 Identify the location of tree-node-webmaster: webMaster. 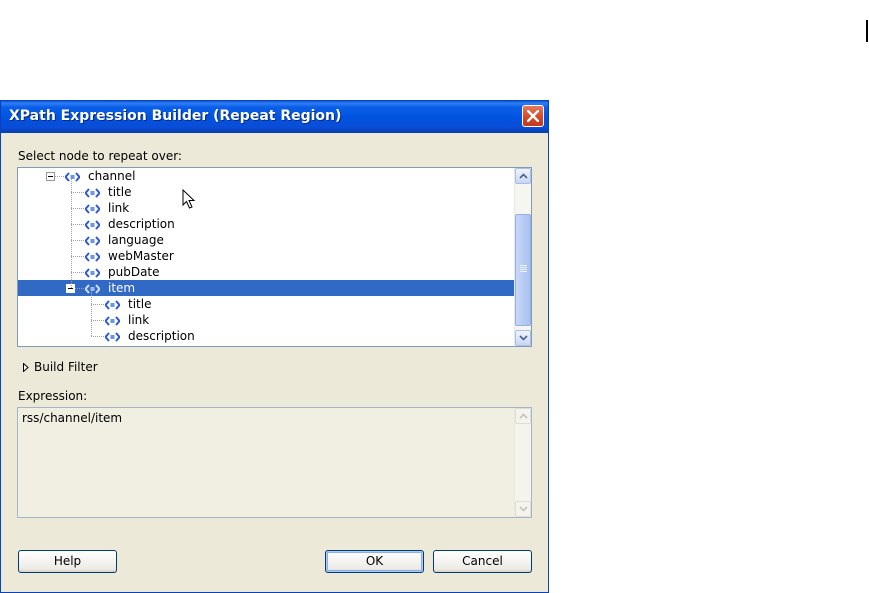
(266, 256).